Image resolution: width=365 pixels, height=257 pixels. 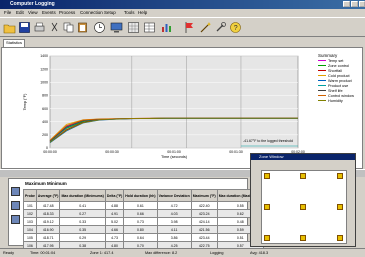 What do you see at coordinates (54, 27) in the screenshot?
I see `cut-icon` at bounding box center [54, 27].